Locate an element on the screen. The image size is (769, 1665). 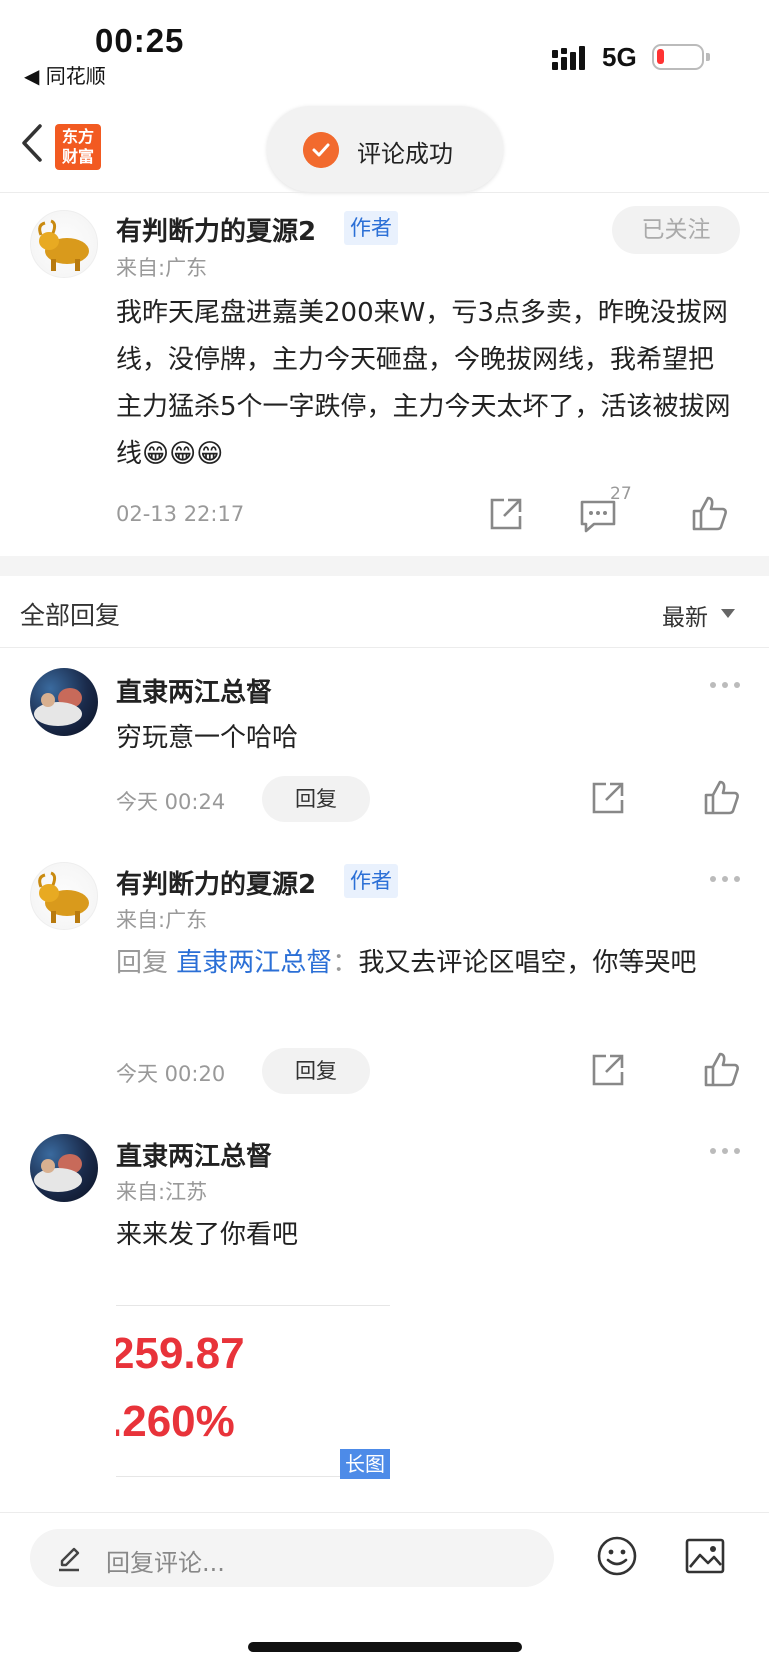
header-divider is located at coordinates (384, 647).